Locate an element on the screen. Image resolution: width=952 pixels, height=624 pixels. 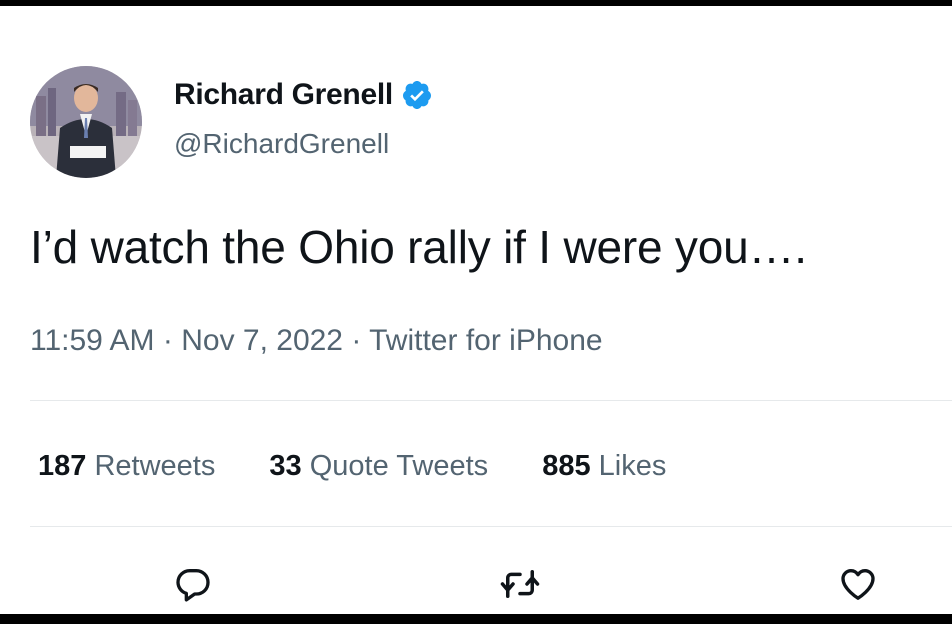
tweet-time: 11:59 AM is located at coordinates (92, 340).